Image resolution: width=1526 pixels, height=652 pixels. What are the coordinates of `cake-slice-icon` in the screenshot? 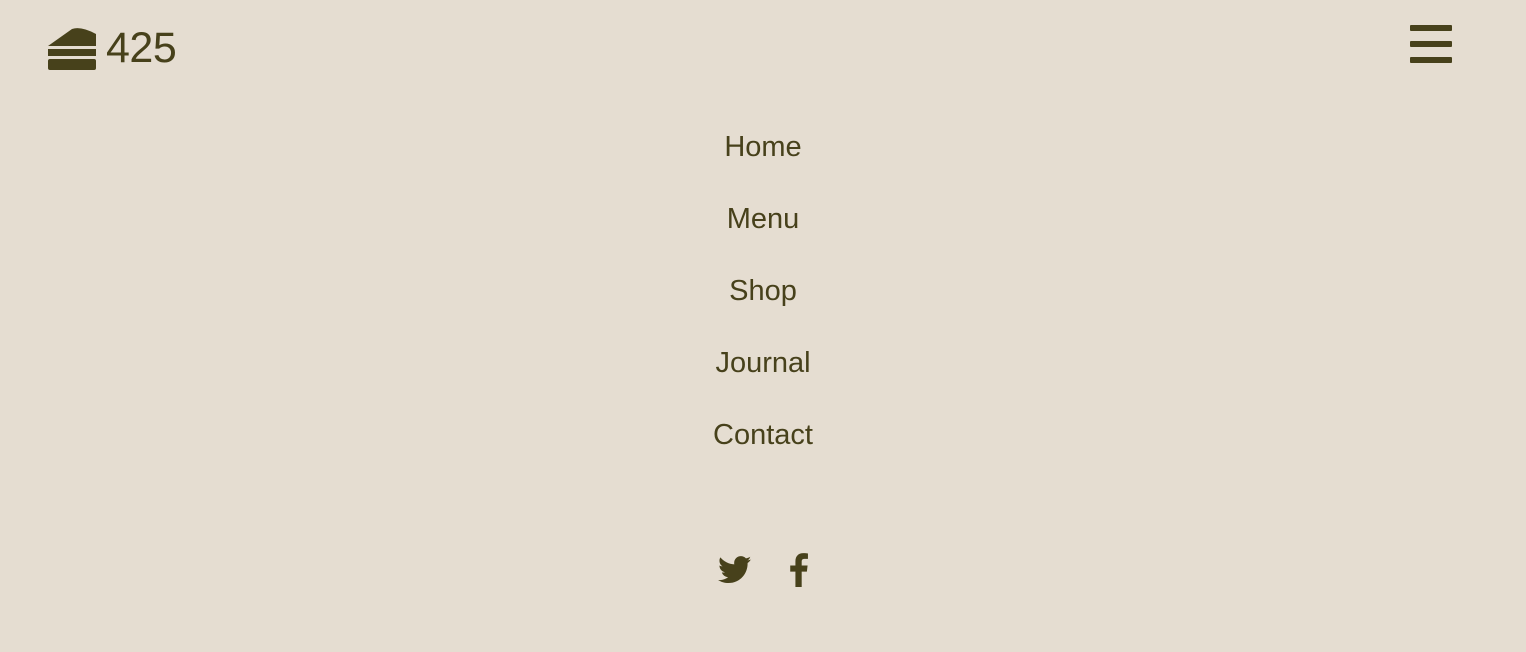 It's located at (72, 49).